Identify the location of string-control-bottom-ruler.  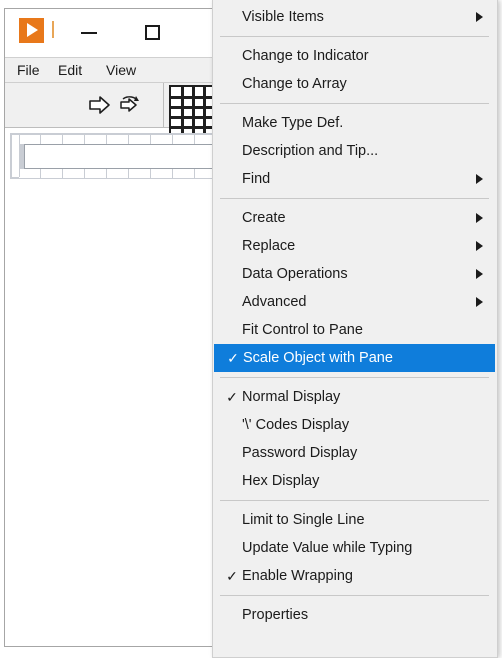
(126, 173).